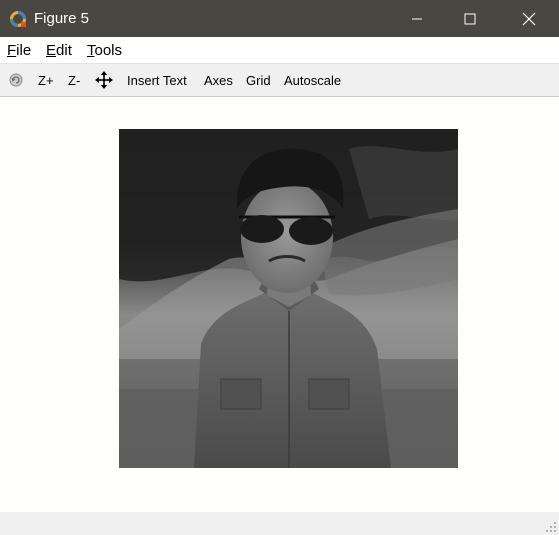  I want to click on maximize-icon, so click(470, 18).